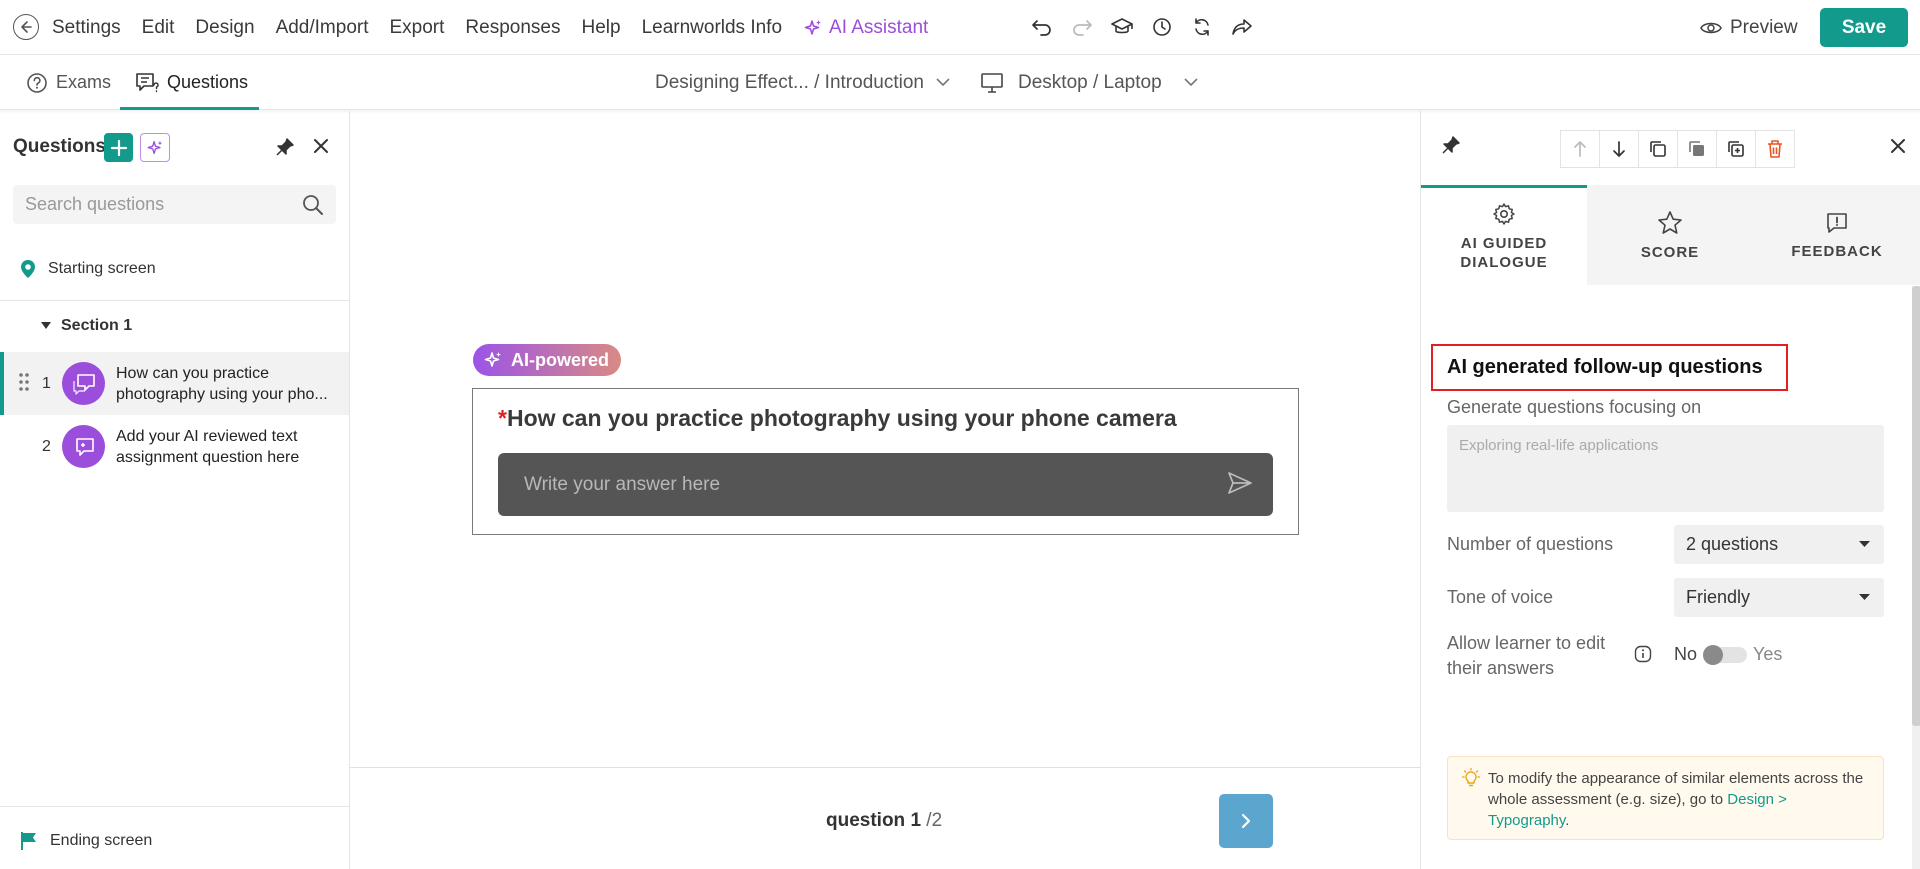  Describe the element at coordinates (1242, 27) in the screenshot. I see `share-icon` at that location.